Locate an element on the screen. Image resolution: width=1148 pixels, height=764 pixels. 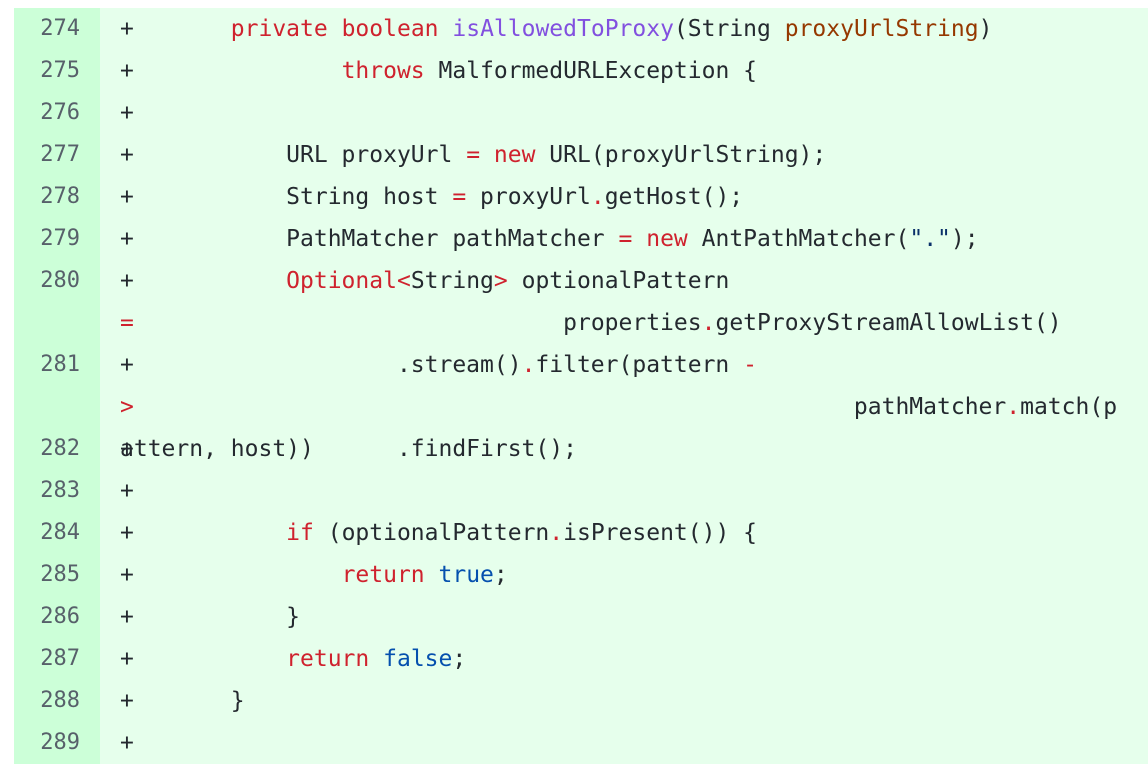
line-number: 281 is located at coordinates (47, 365).